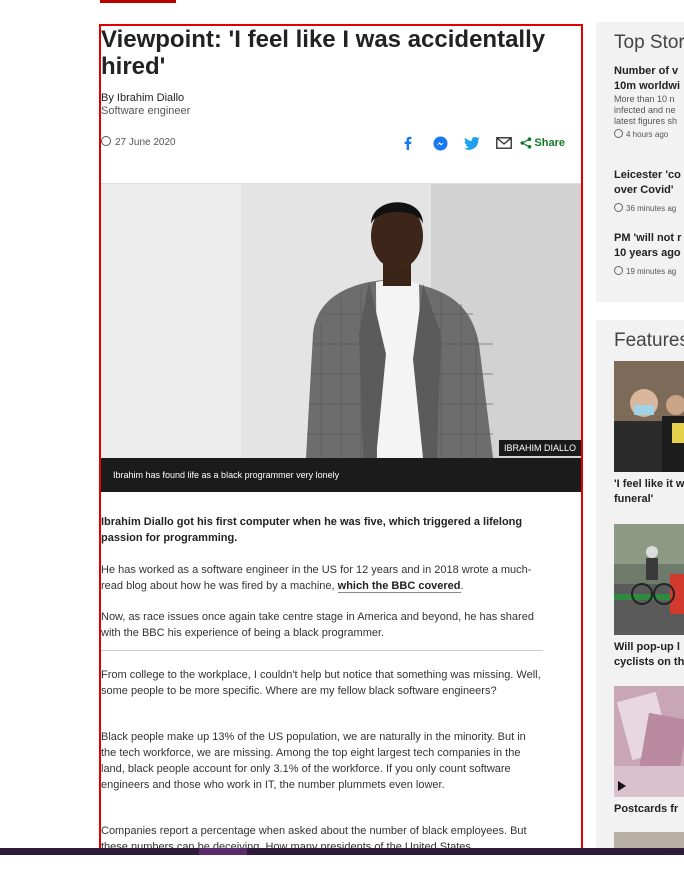 This screenshot has width=684, height=880. I want to click on story-title: PM 'will not r, so click(649, 238).